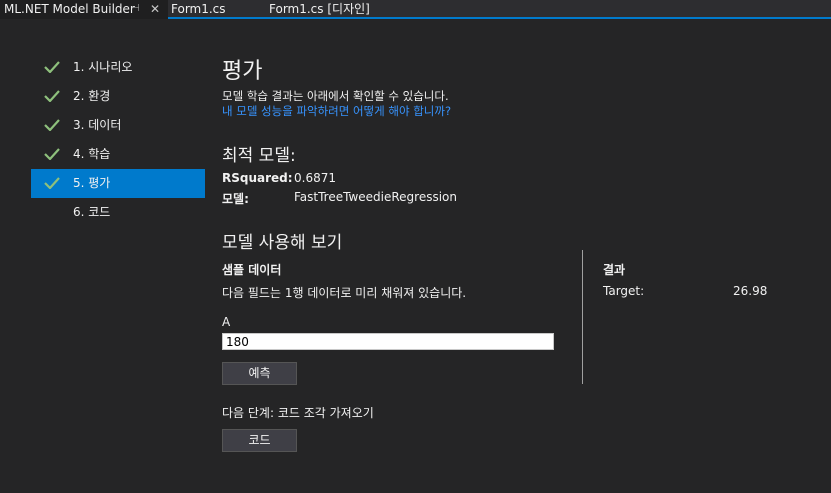 The height and width of the screenshot is (493, 831). I want to click on page-description: 모델 학습 결과는 아래에서 확인할 수 있습니다., so click(335, 96).